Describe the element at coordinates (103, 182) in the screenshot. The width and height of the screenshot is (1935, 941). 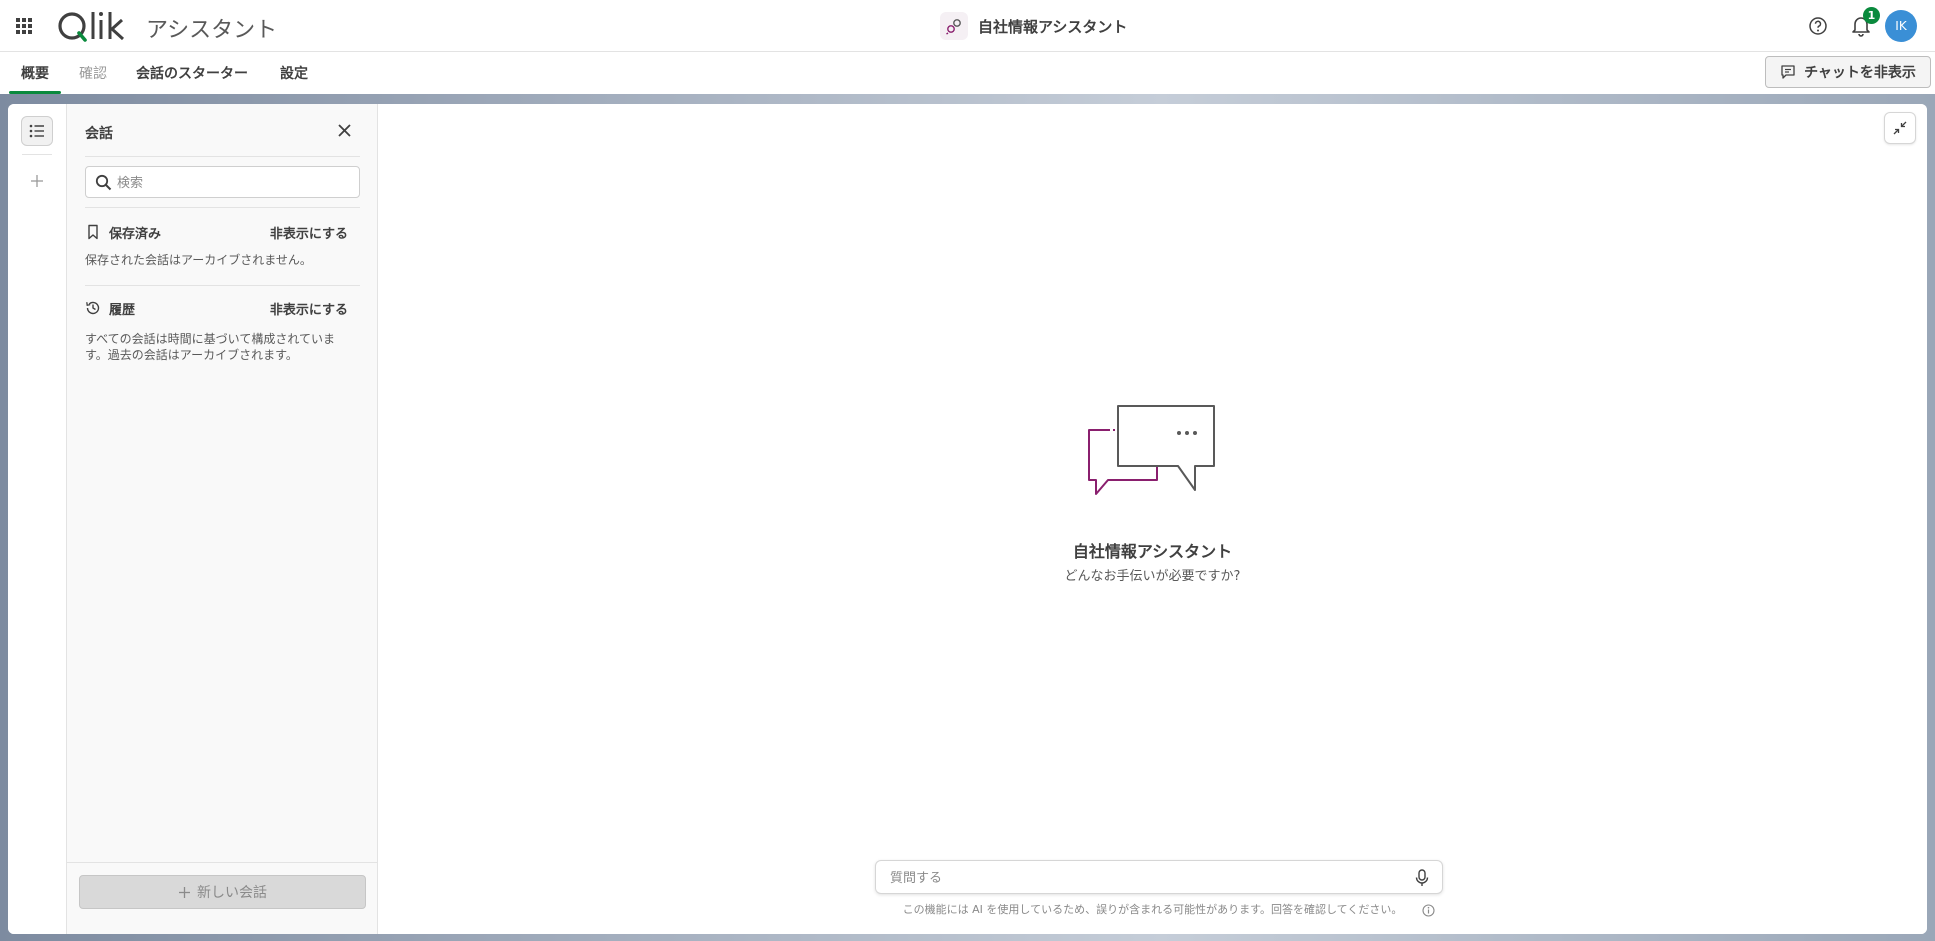
I see `search-icon` at that location.